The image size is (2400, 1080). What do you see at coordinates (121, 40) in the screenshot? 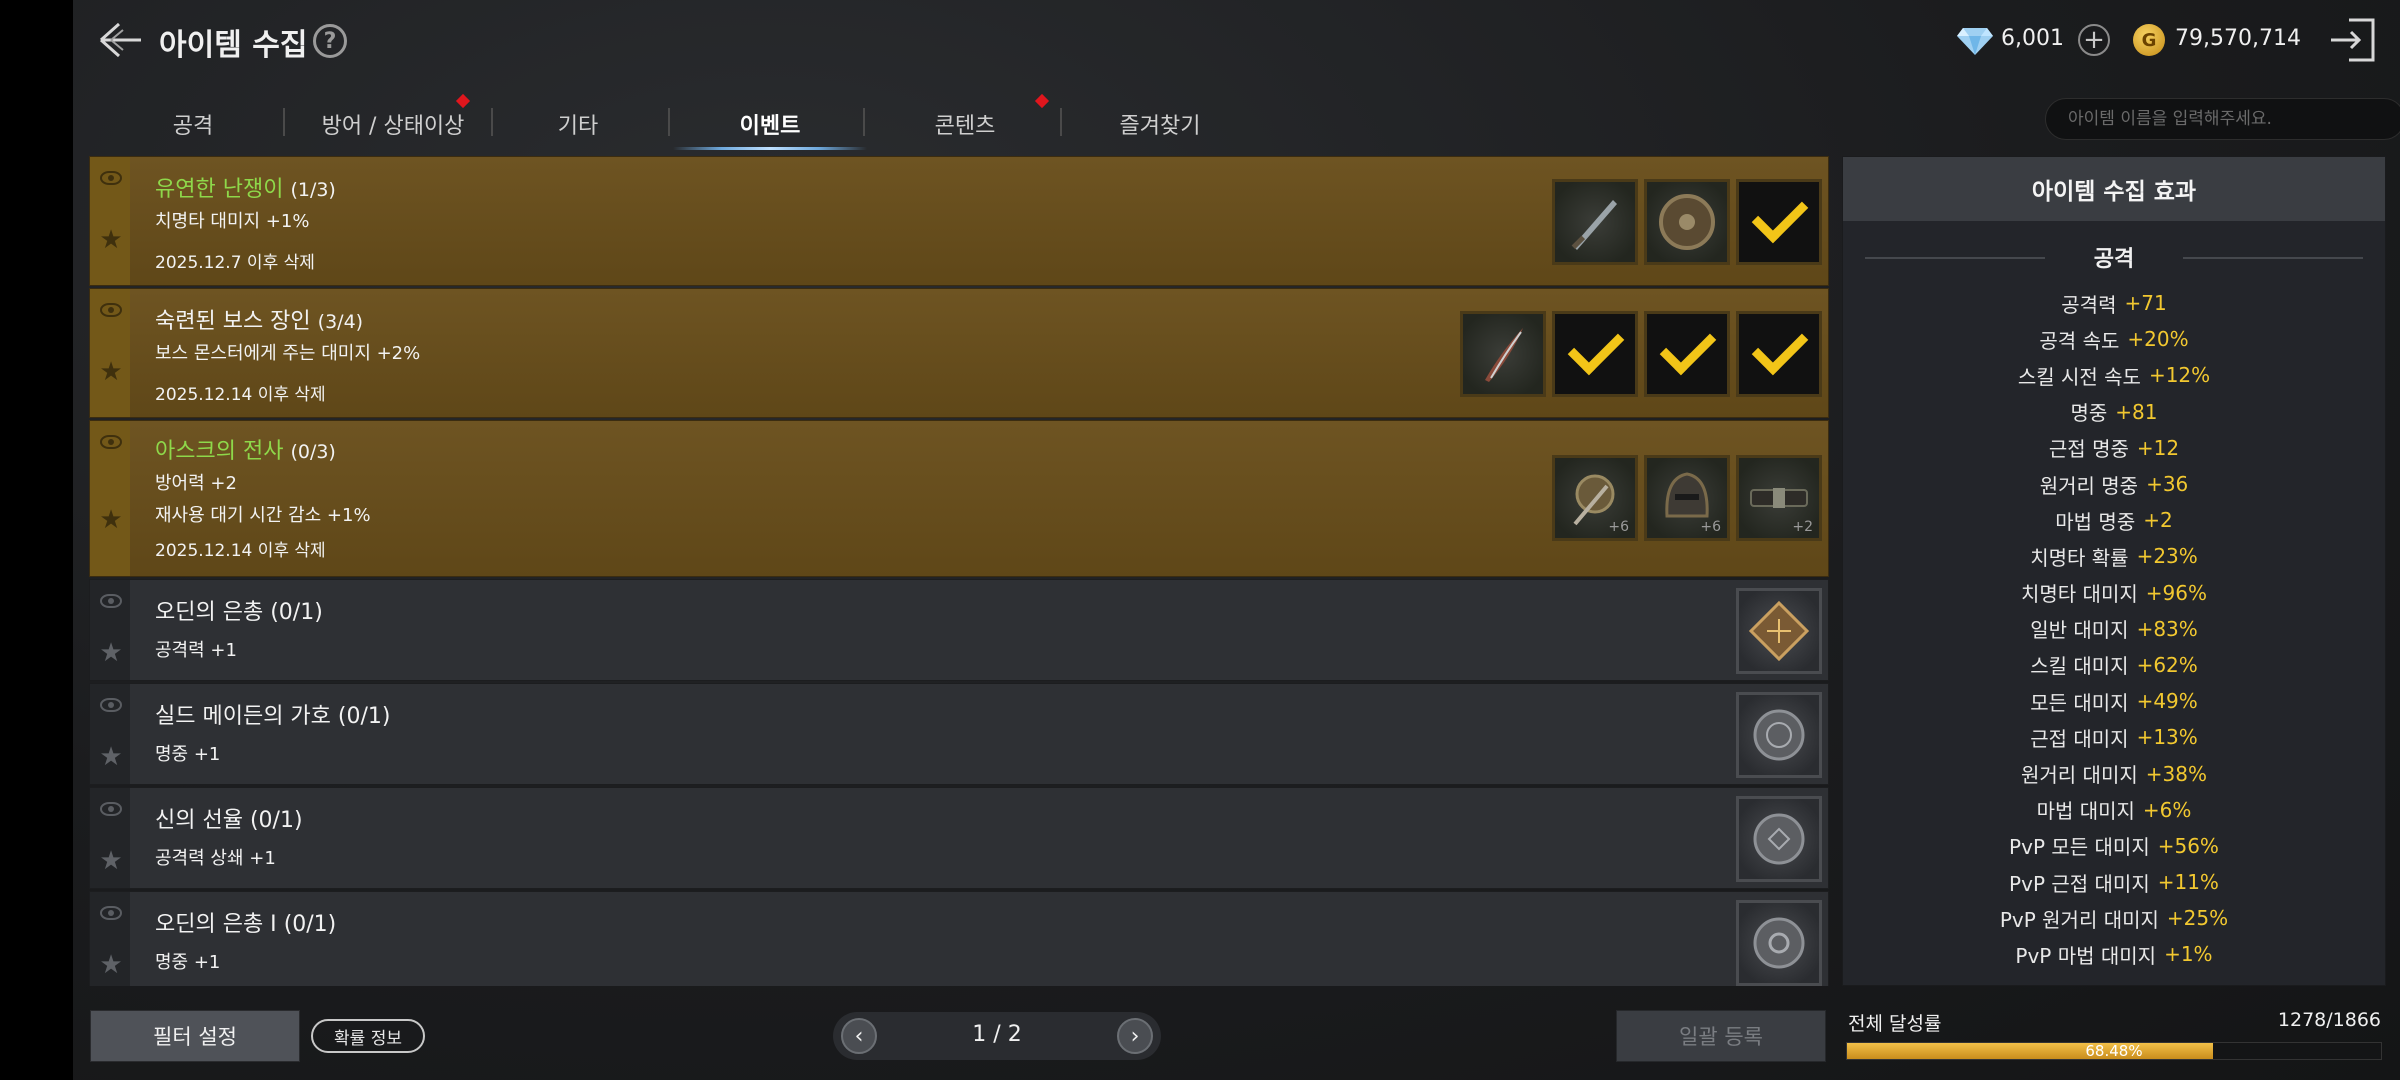
I see `back-button` at bounding box center [121, 40].